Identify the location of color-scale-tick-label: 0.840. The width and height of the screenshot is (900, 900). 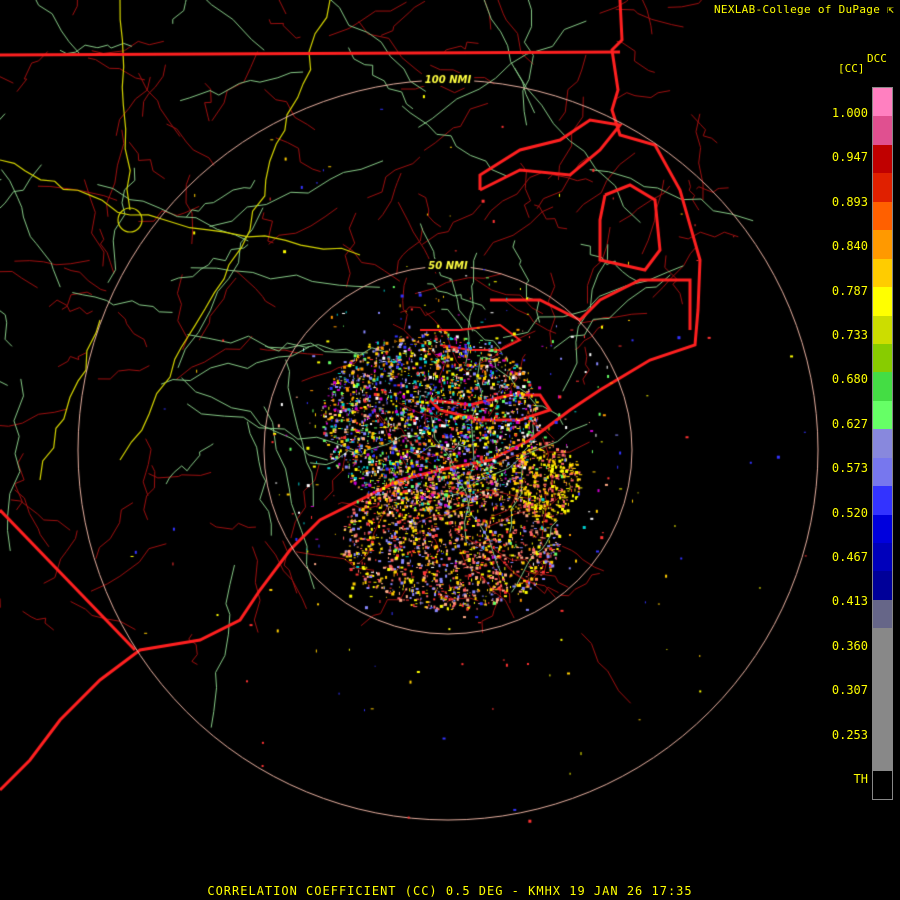
(849, 246).